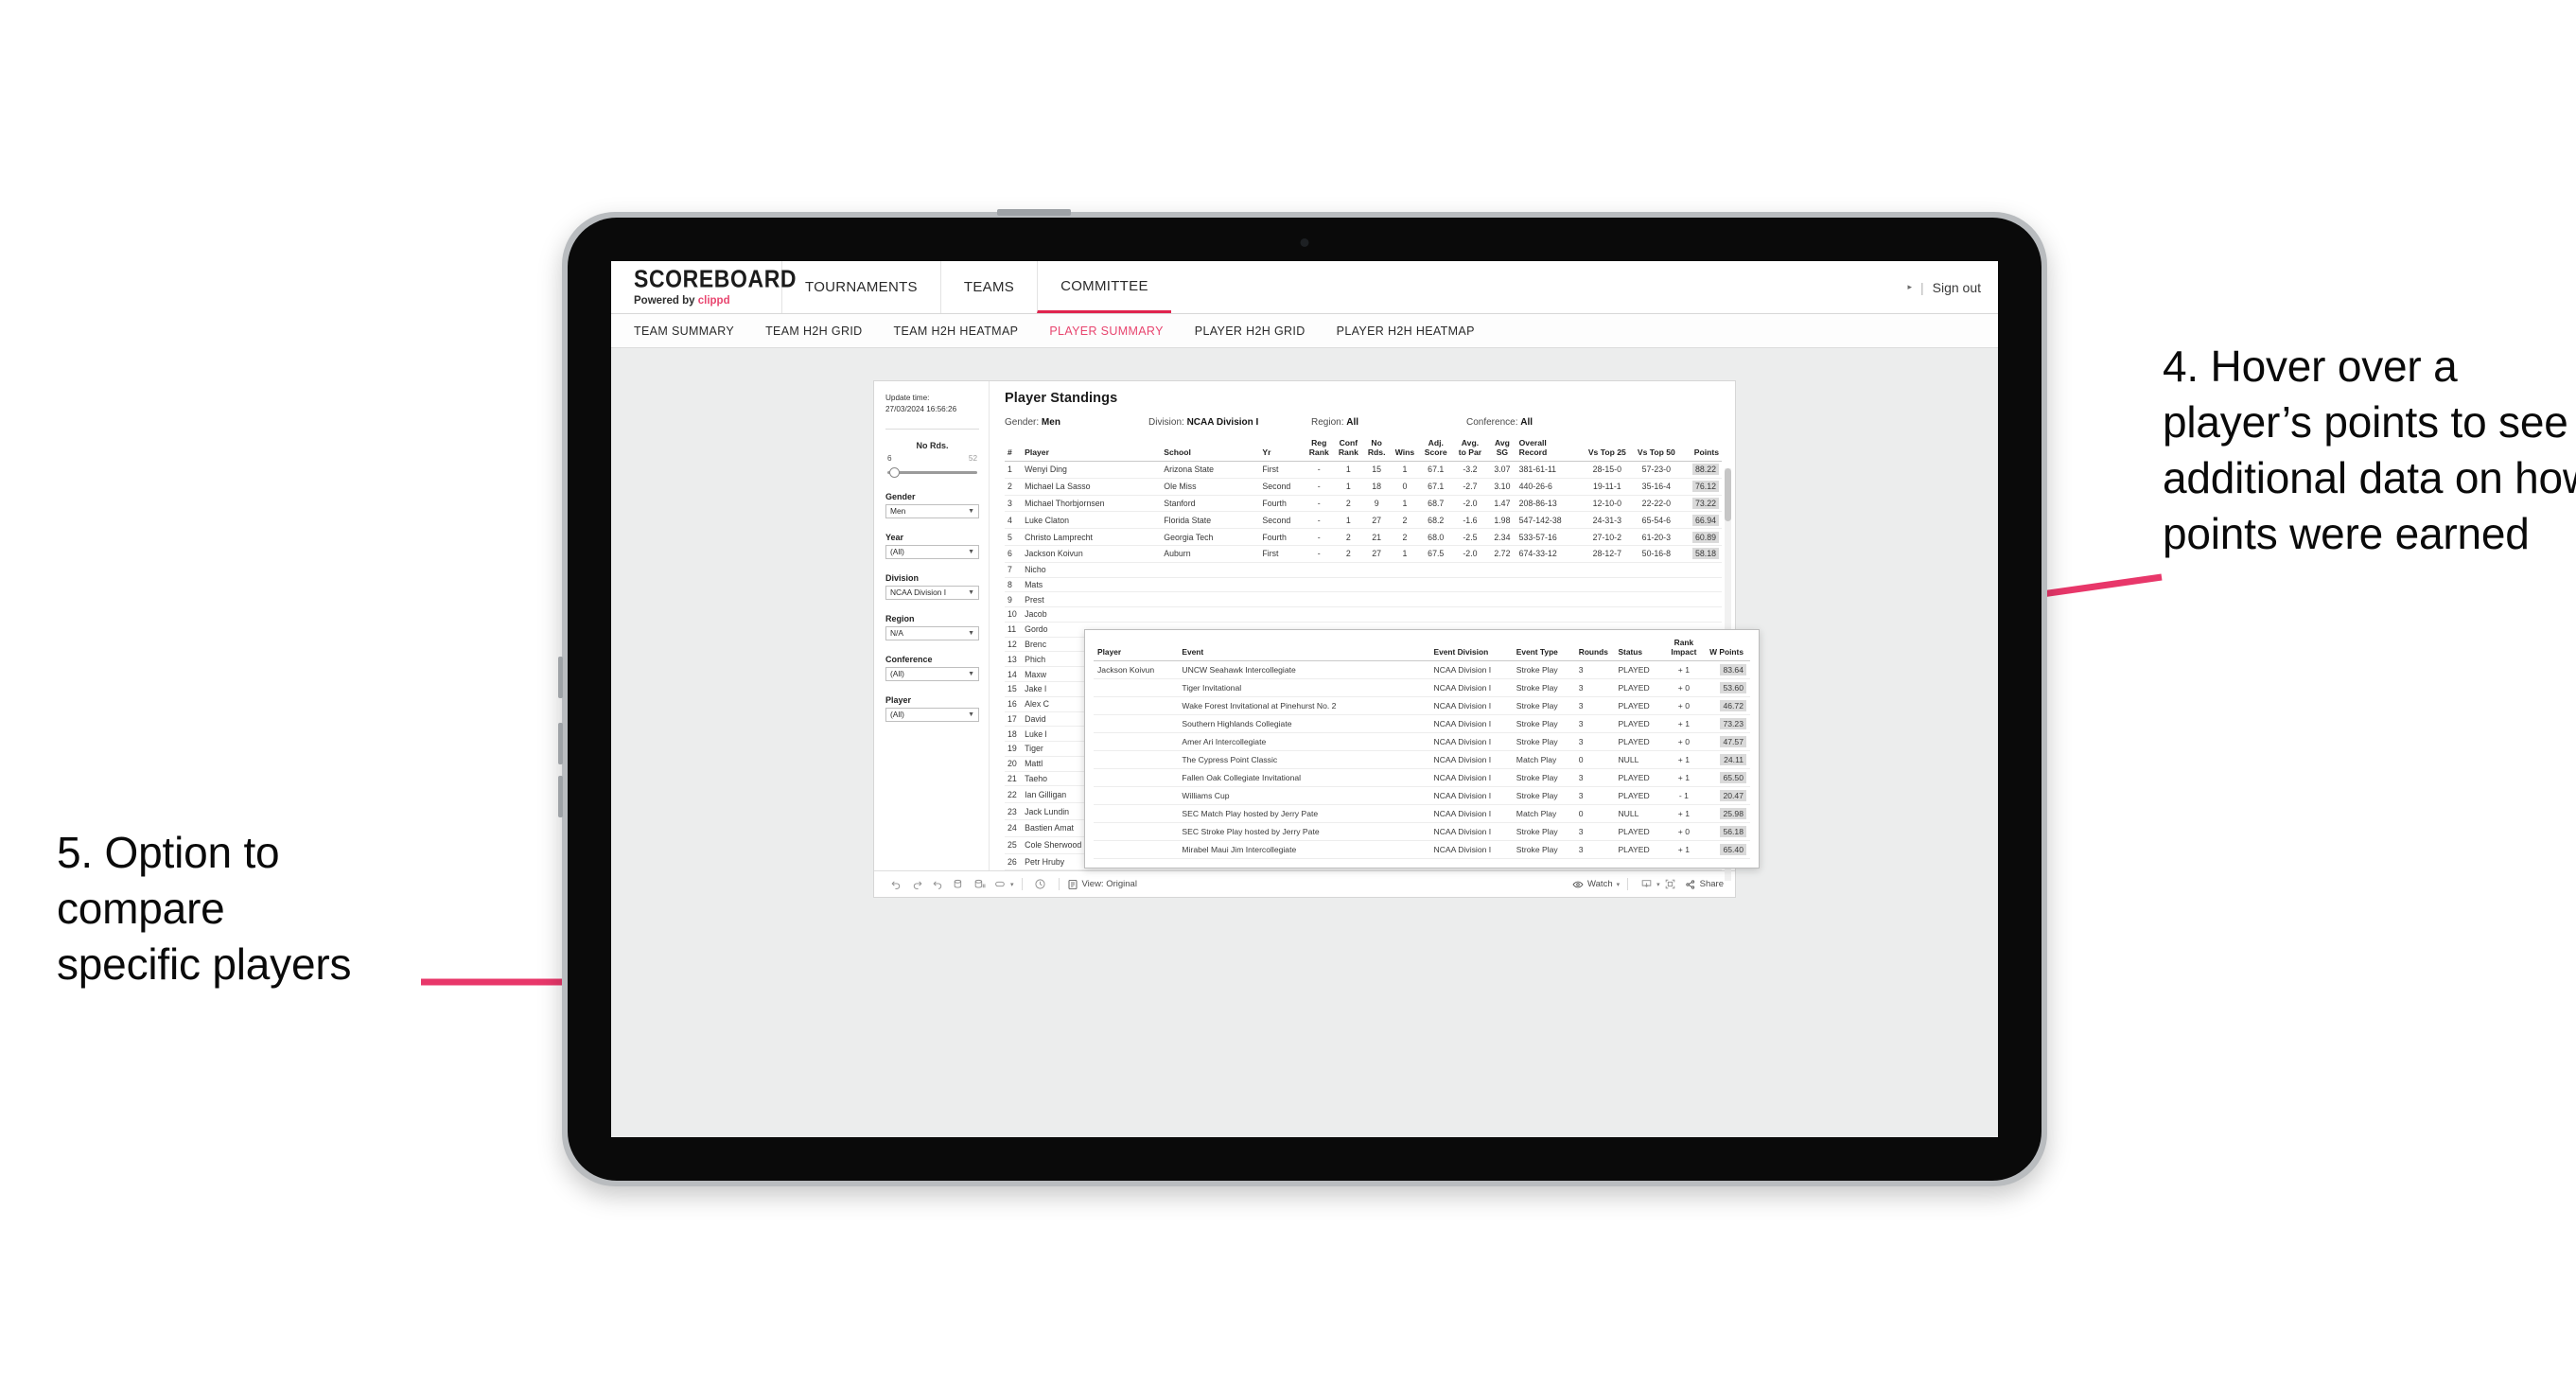 The image size is (2576, 1386). Describe the element at coordinates (938, 884) in the screenshot. I see `revert-icon` at that location.